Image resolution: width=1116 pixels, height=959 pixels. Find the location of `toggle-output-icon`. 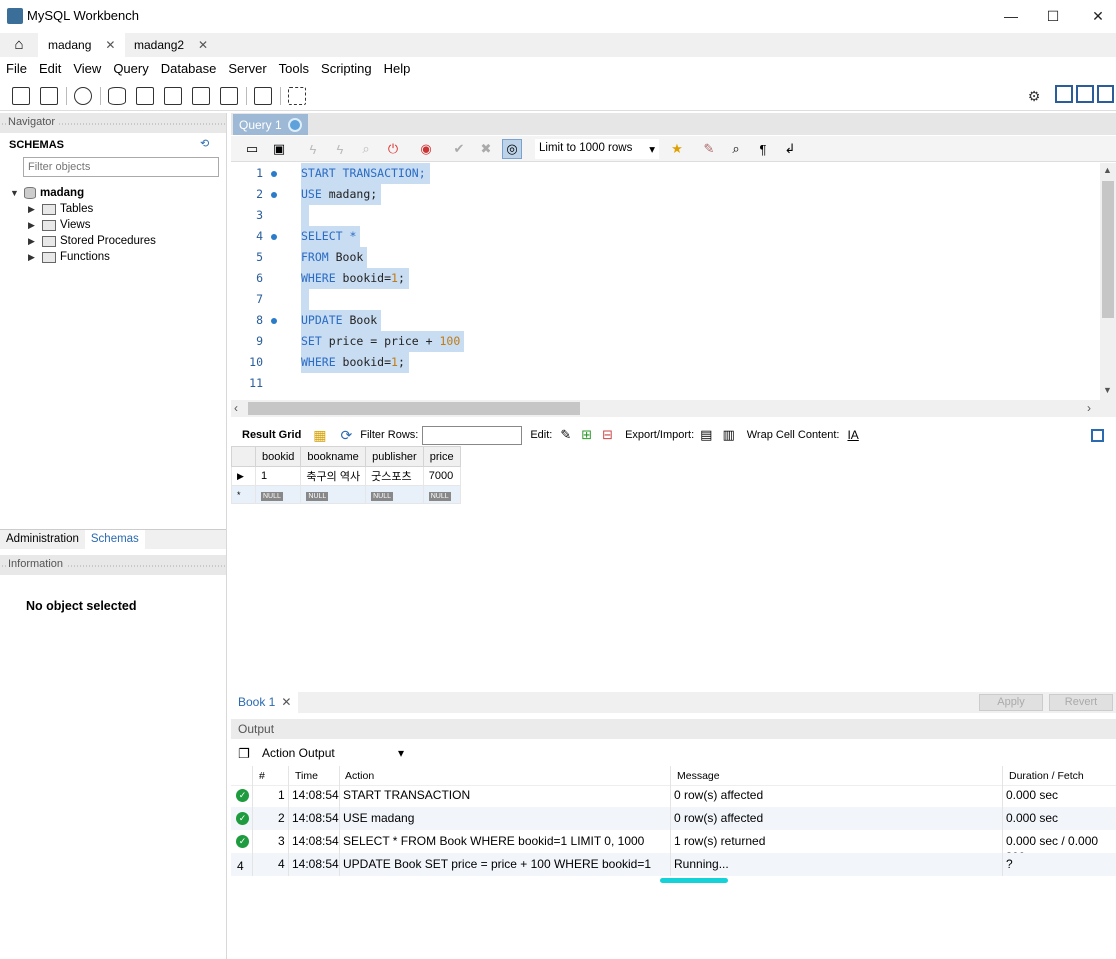

toggle-output-icon is located at coordinates (1085, 94).